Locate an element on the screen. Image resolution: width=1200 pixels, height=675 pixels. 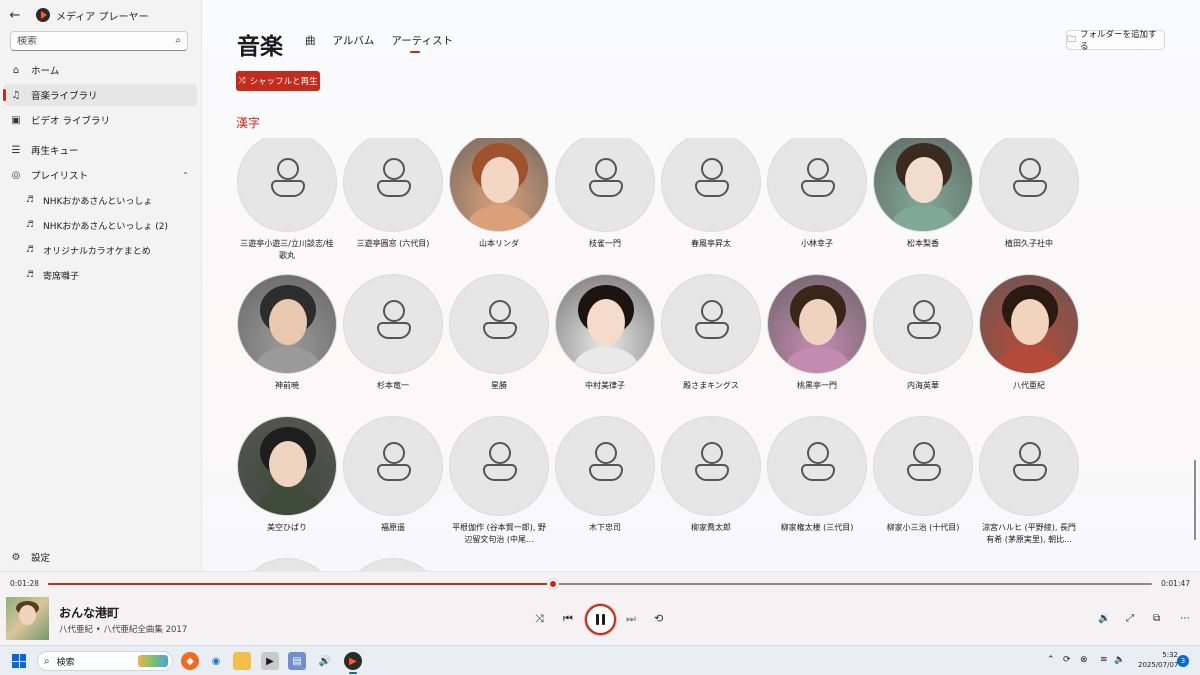
sidebar-item-home: ⌂ ホーム is located at coordinates (100, 70).